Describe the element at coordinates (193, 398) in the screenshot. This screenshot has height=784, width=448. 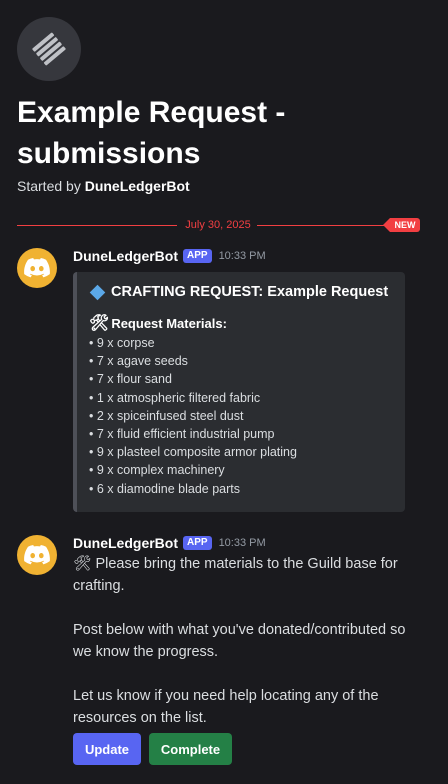
I see `list-item: 1 x atmospheric filtered fabric` at that location.